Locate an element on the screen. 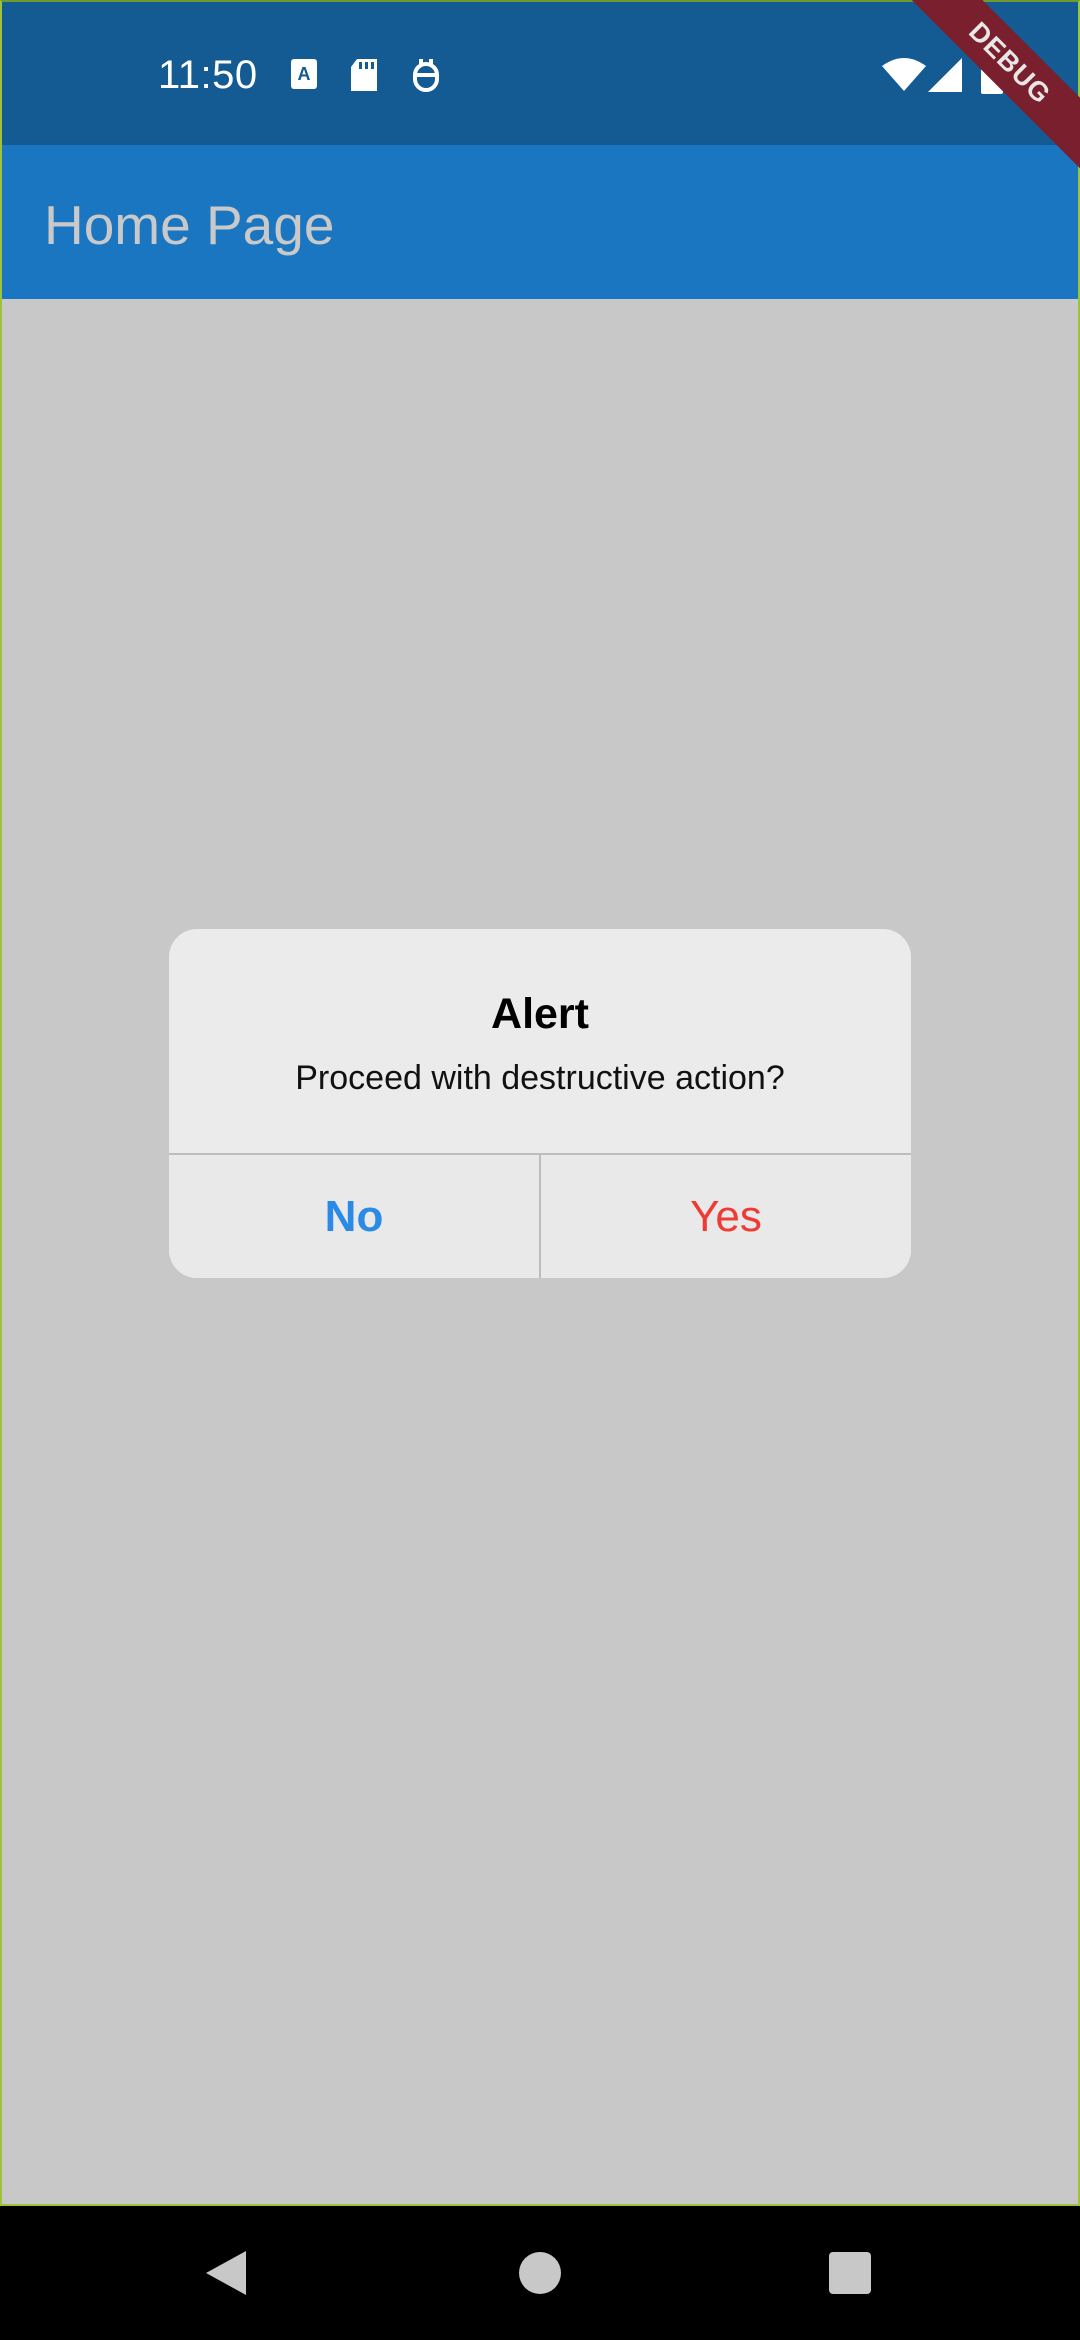 The image size is (1080, 2340). status-bar: 11:50 A is located at coordinates (540, 72).